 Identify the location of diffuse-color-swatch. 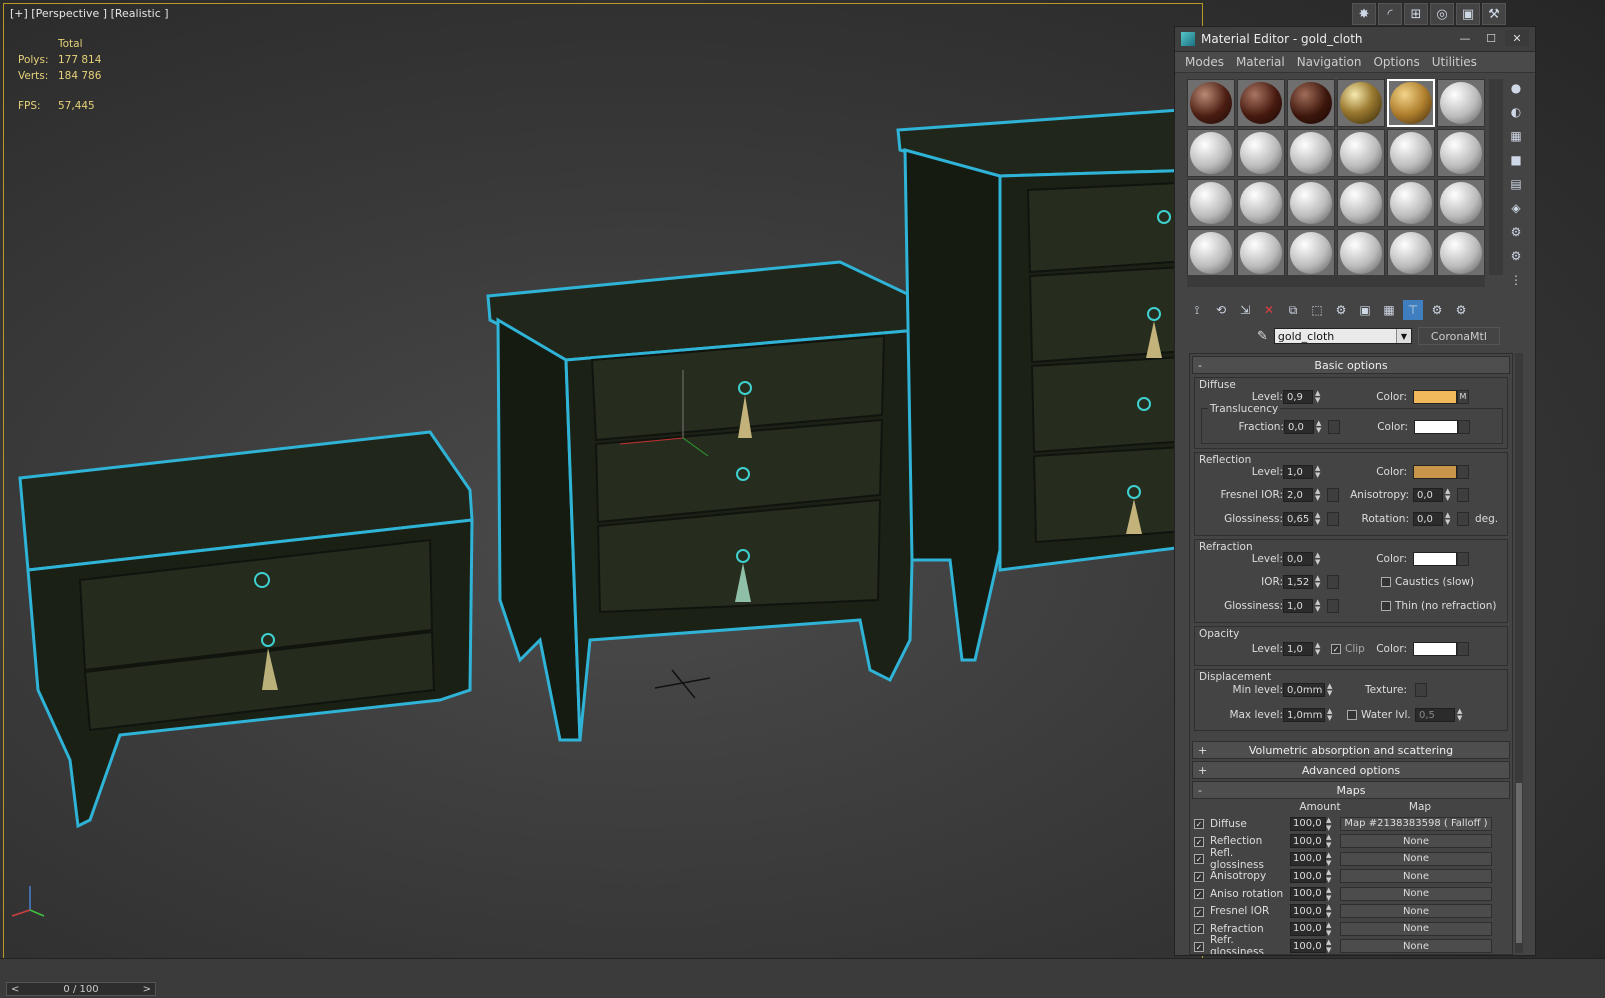
(1435, 397).